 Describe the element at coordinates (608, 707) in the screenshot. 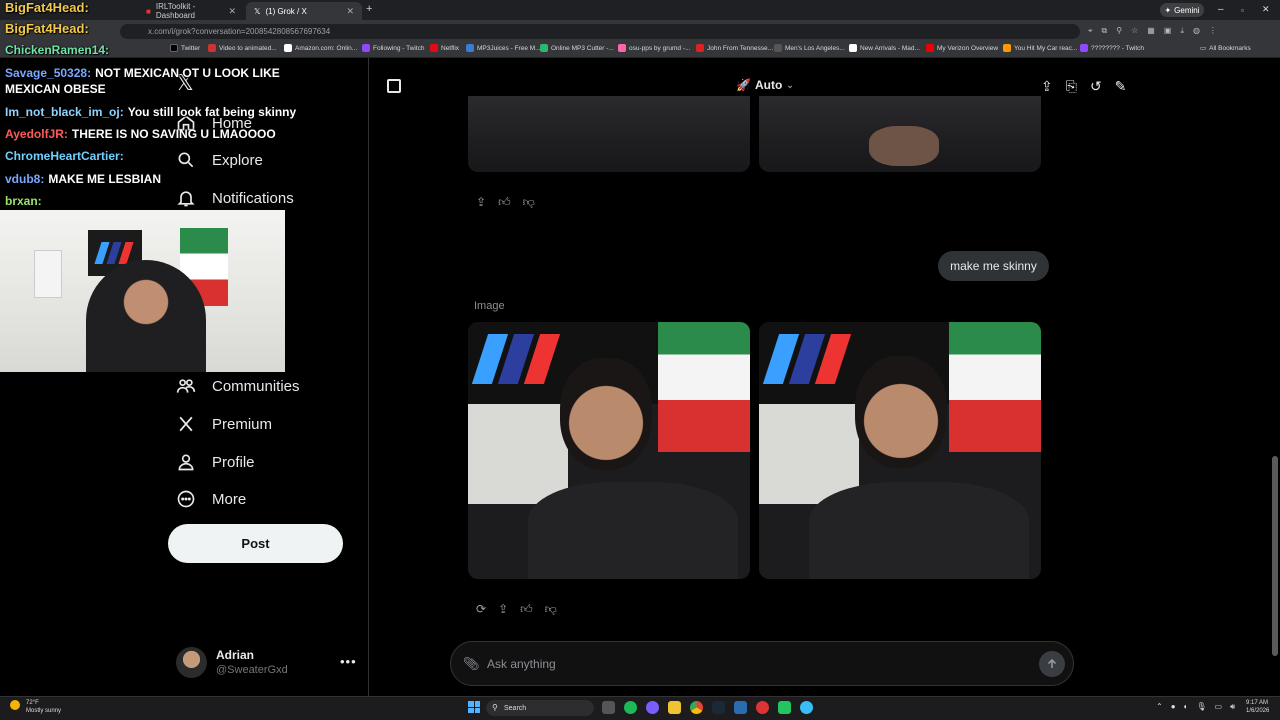

I see `task-view-icon` at that location.